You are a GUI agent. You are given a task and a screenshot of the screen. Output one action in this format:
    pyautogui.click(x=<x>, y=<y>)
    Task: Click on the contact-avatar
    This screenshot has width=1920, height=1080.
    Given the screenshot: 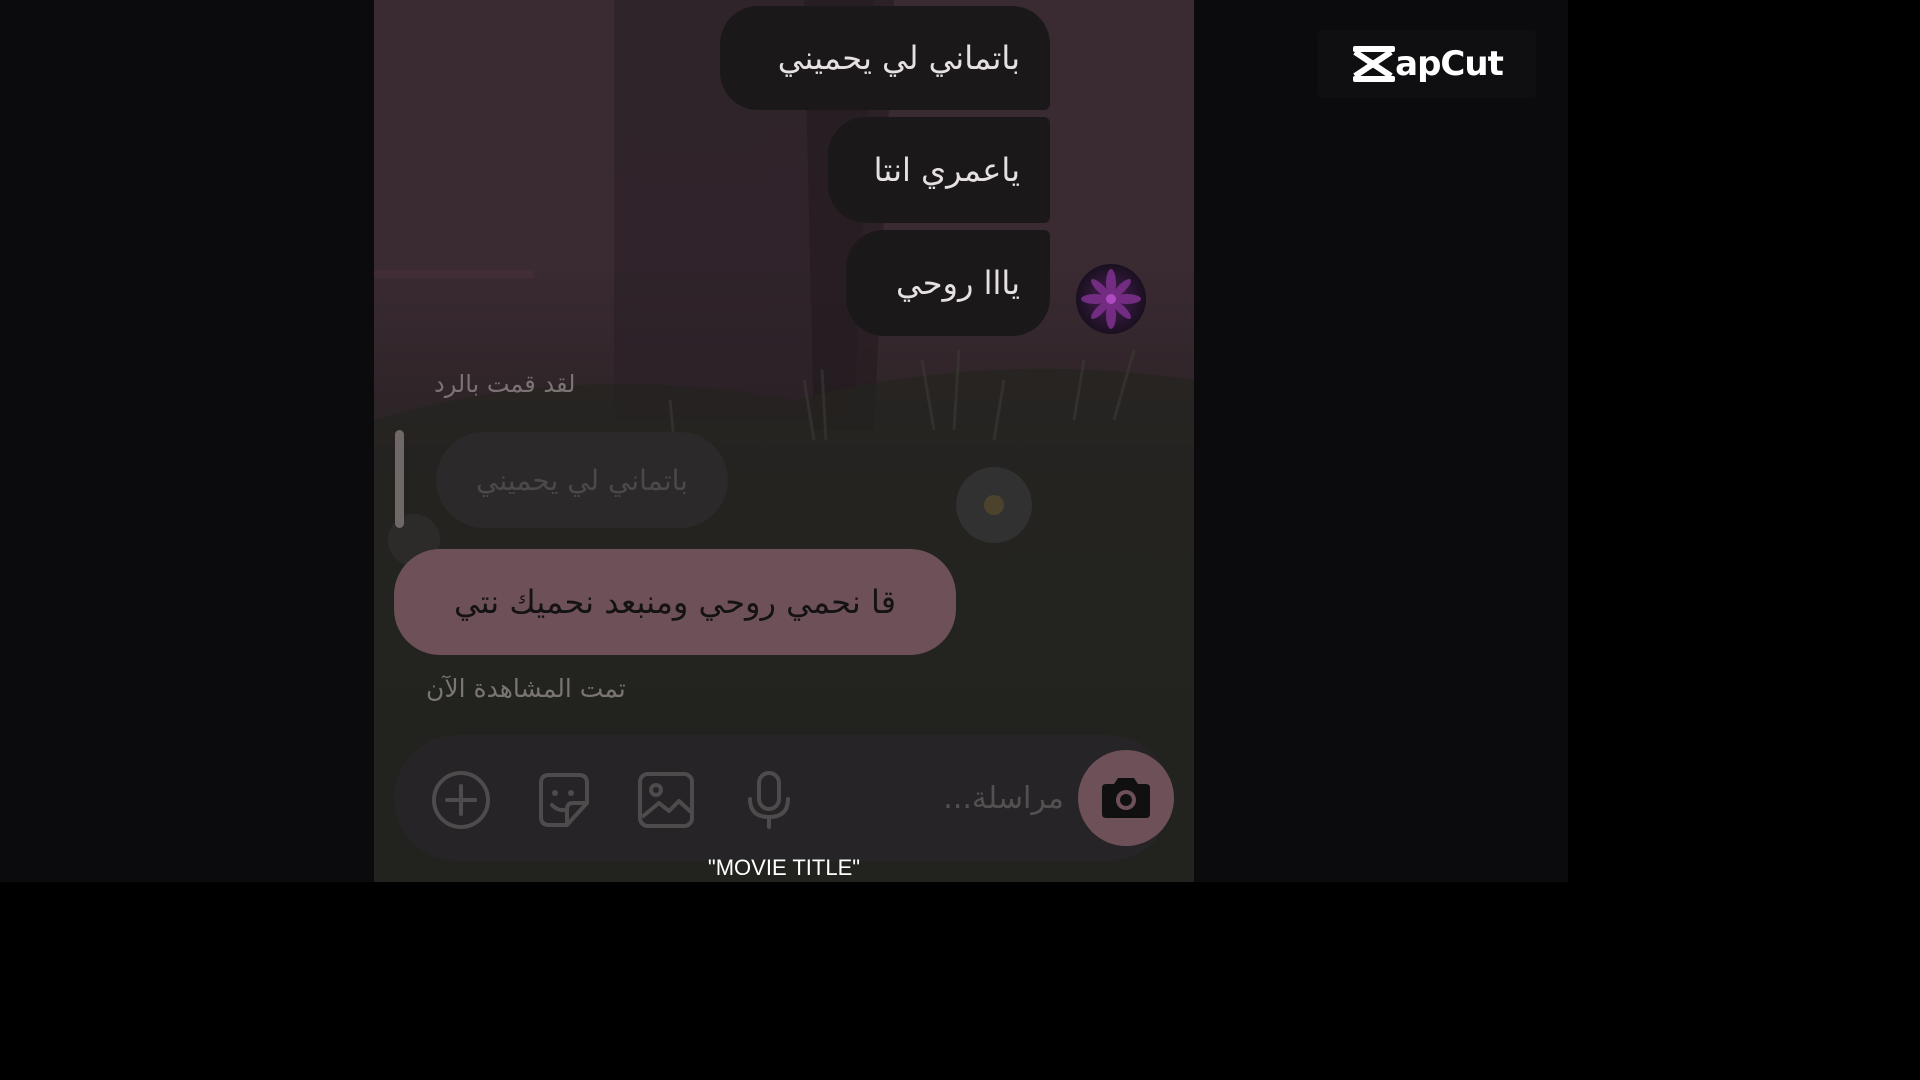 What is the action you would take?
    pyautogui.click(x=1111, y=299)
    